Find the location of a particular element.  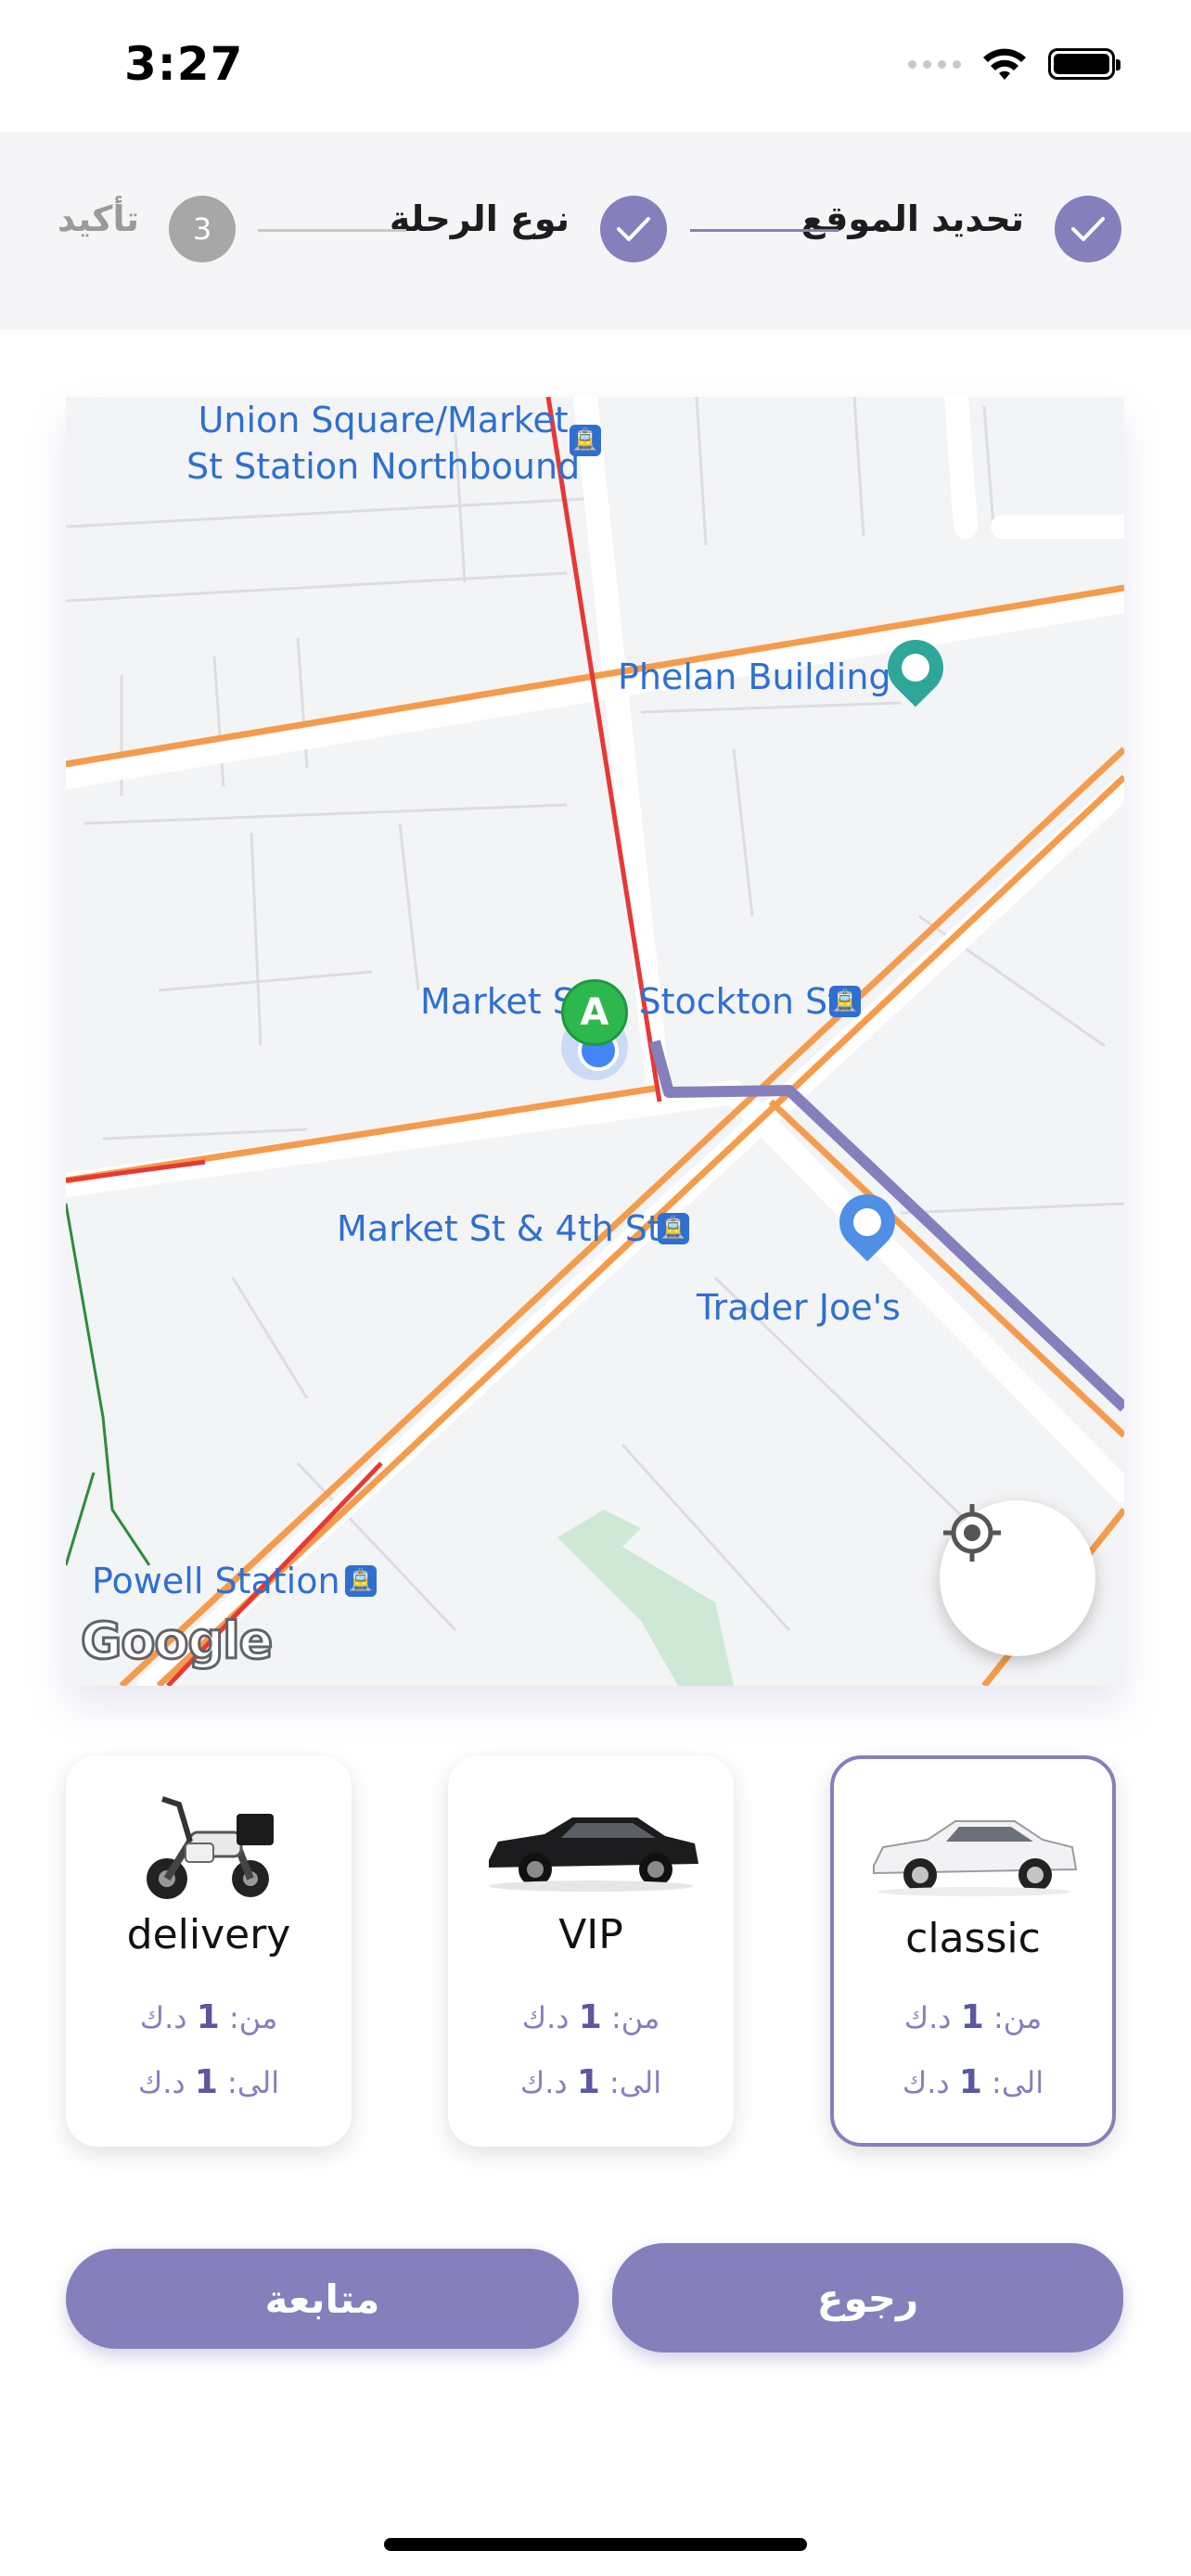

step-1-label: تحديد الموقع is located at coordinates (912, 218).